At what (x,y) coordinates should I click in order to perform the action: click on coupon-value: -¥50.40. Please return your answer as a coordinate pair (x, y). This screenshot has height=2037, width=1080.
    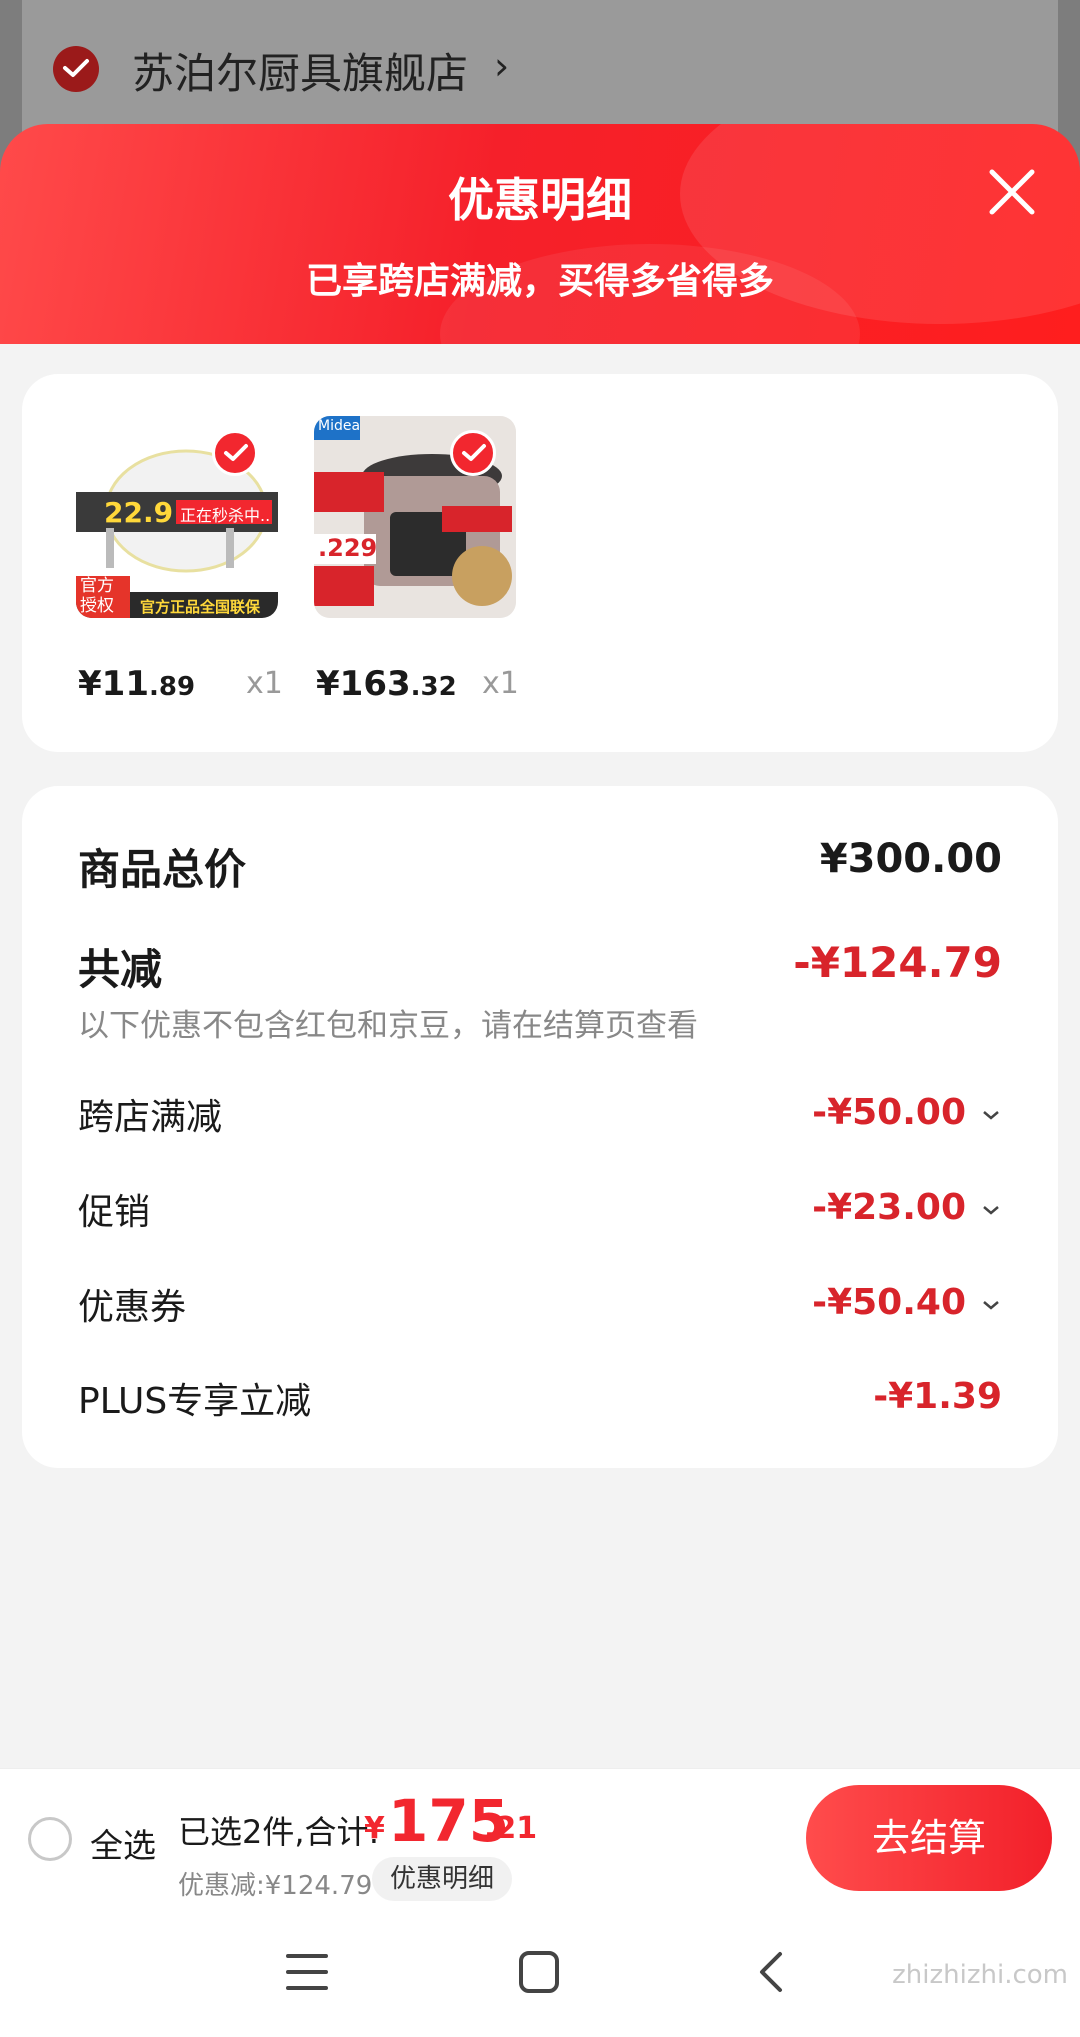
    Looking at the image, I should click on (889, 1302).